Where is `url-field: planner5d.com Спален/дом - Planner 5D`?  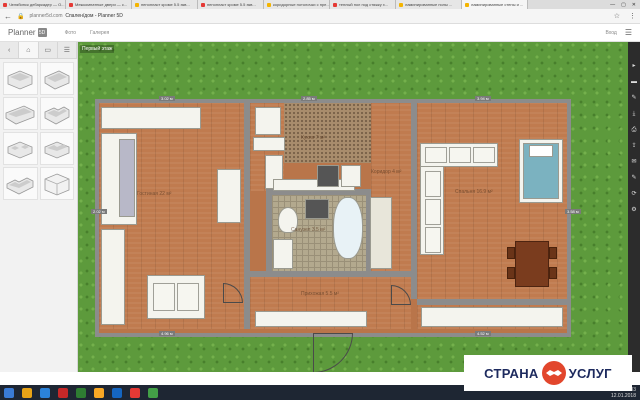 url-field: planner5d.com Спален/дом - Planner 5D is located at coordinates (75, 16).